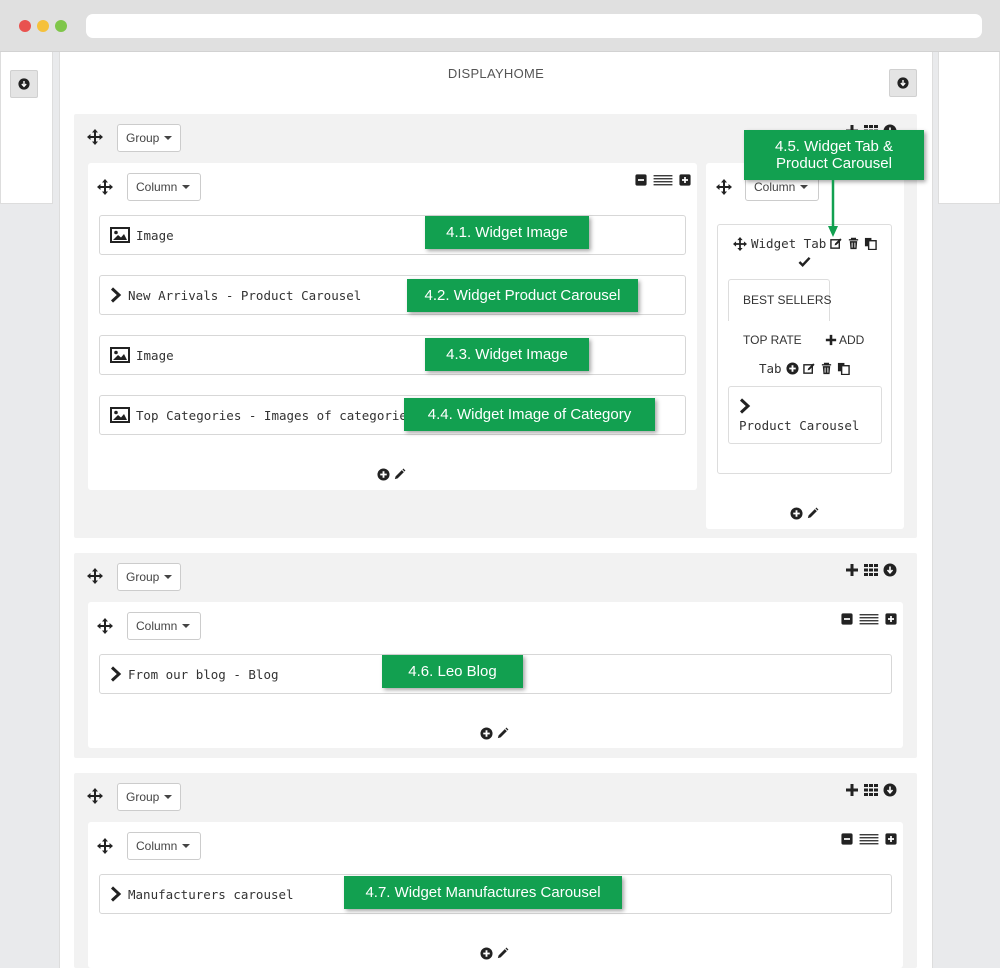  Describe the element at coordinates (143, 797) in the screenshot. I see `group-dropdown-label: Group` at that location.